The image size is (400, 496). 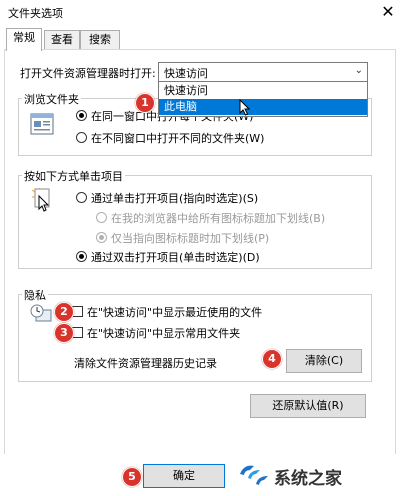 I want to click on click-items-title: 按如下方式单击项目, so click(x=73, y=176).